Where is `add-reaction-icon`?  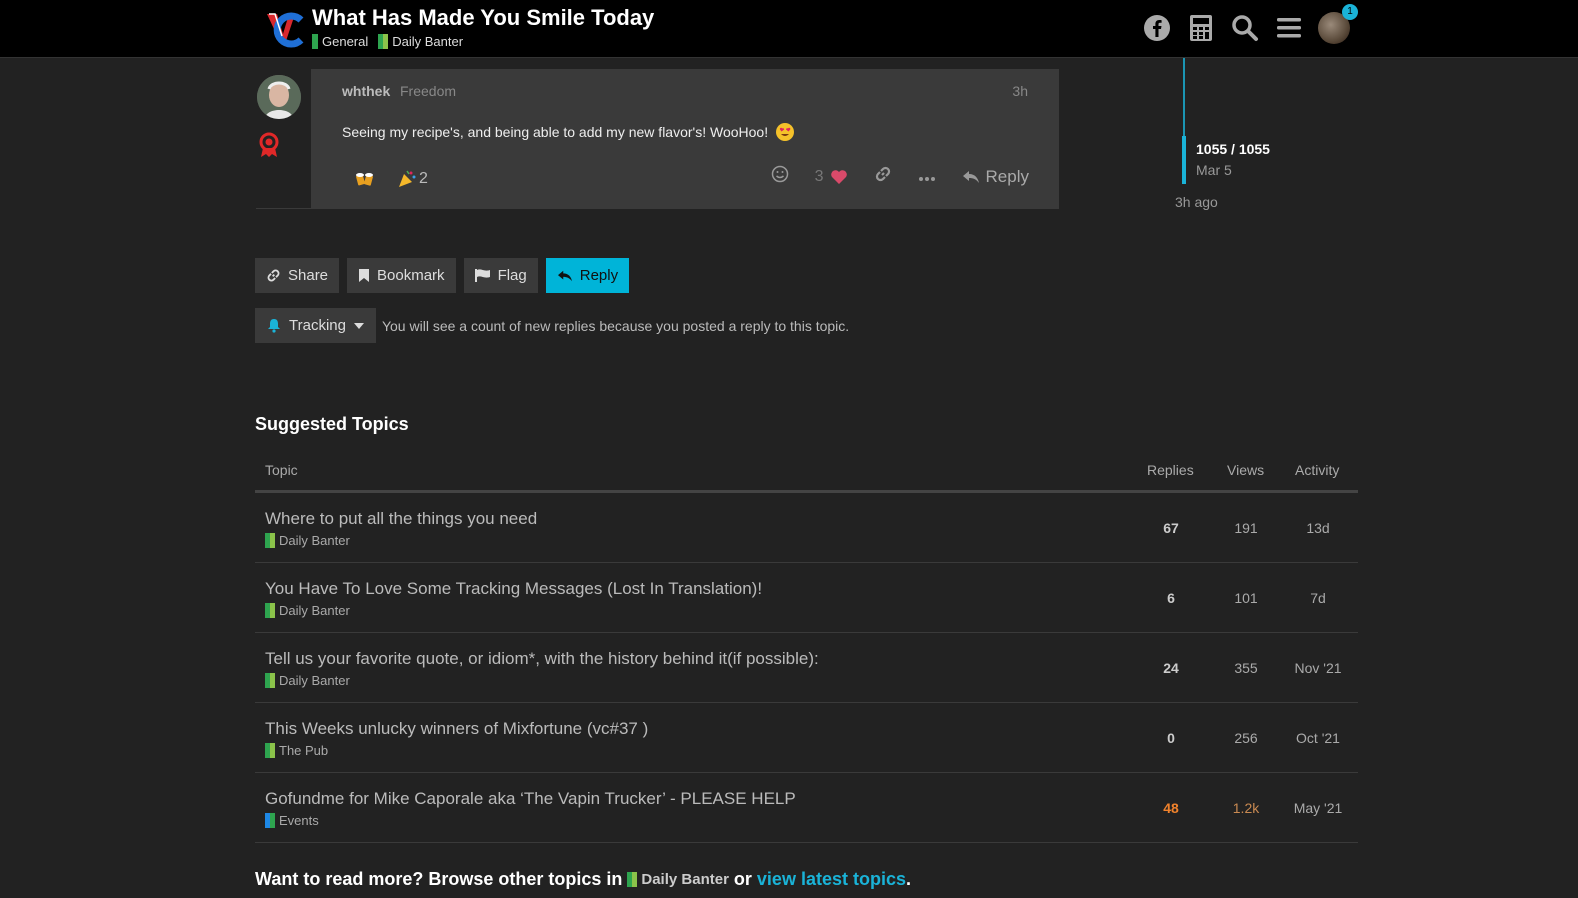
add-reaction-icon is located at coordinates (780, 176).